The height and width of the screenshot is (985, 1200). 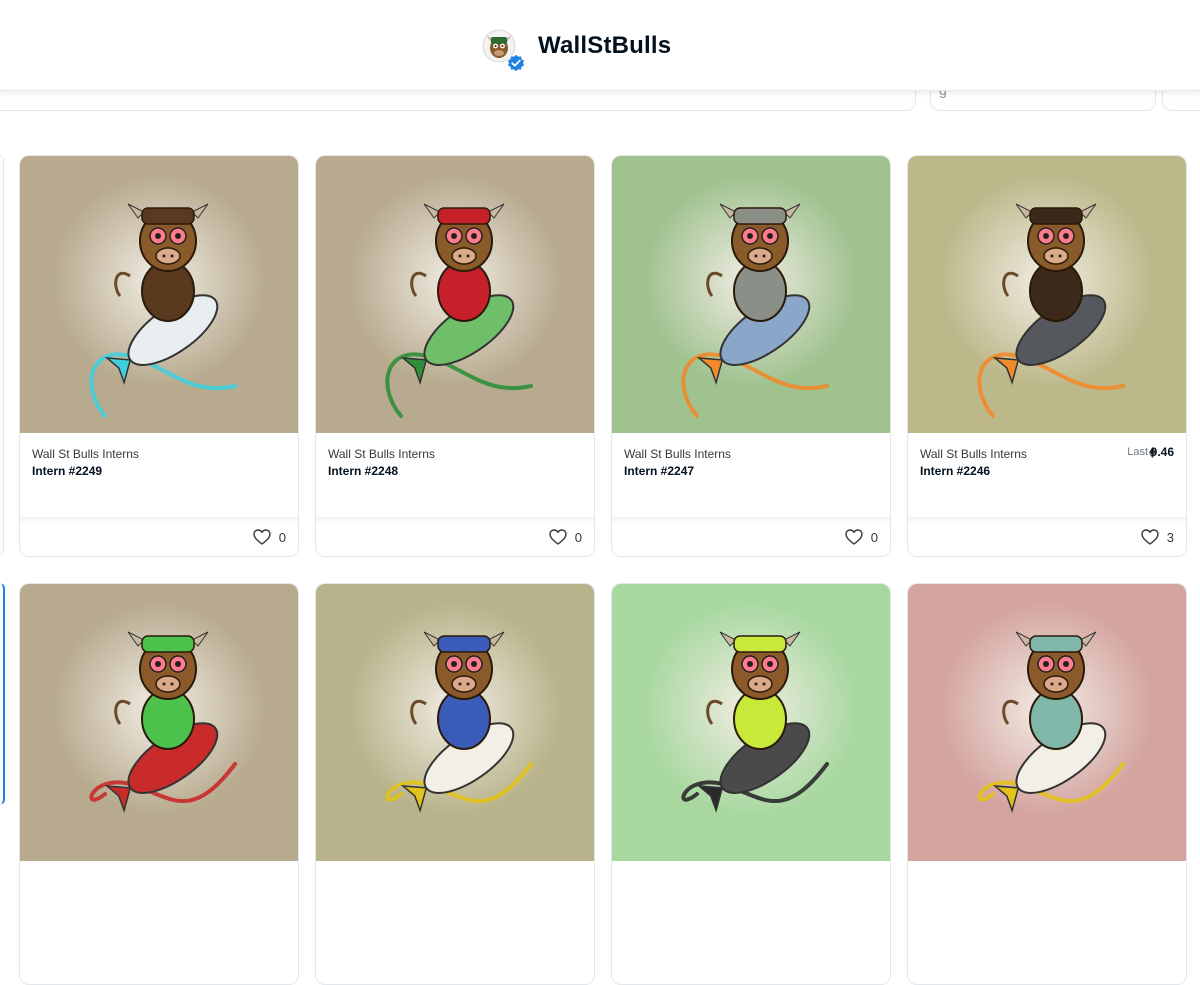 I want to click on collection-brand: WallStBulls, so click(x=576, y=48).